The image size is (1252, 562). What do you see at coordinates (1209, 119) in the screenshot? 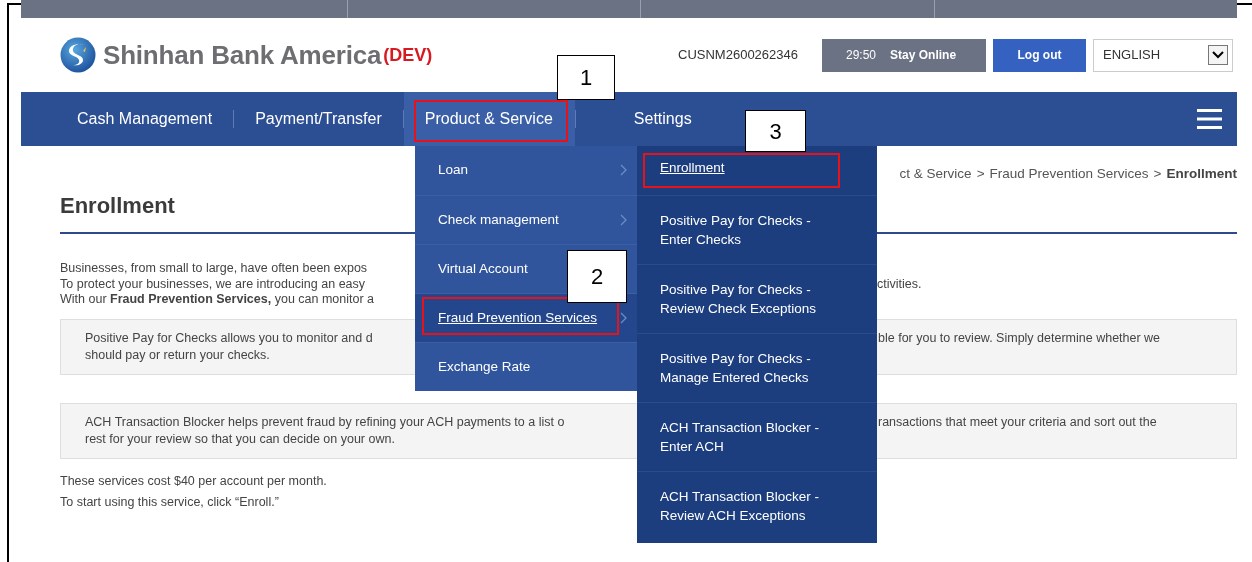
I see `menu-icon` at bounding box center [1209, 119].